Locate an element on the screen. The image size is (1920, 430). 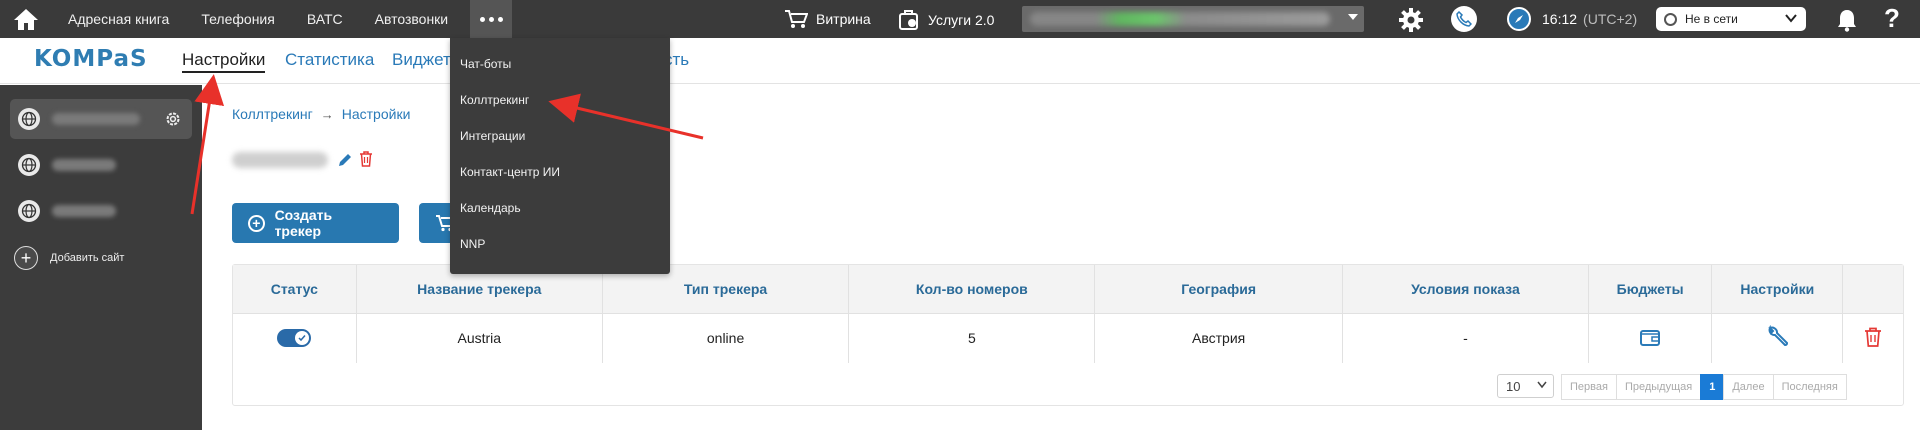
topnav-vats: ВАТС is located at coordinates (325, 19).